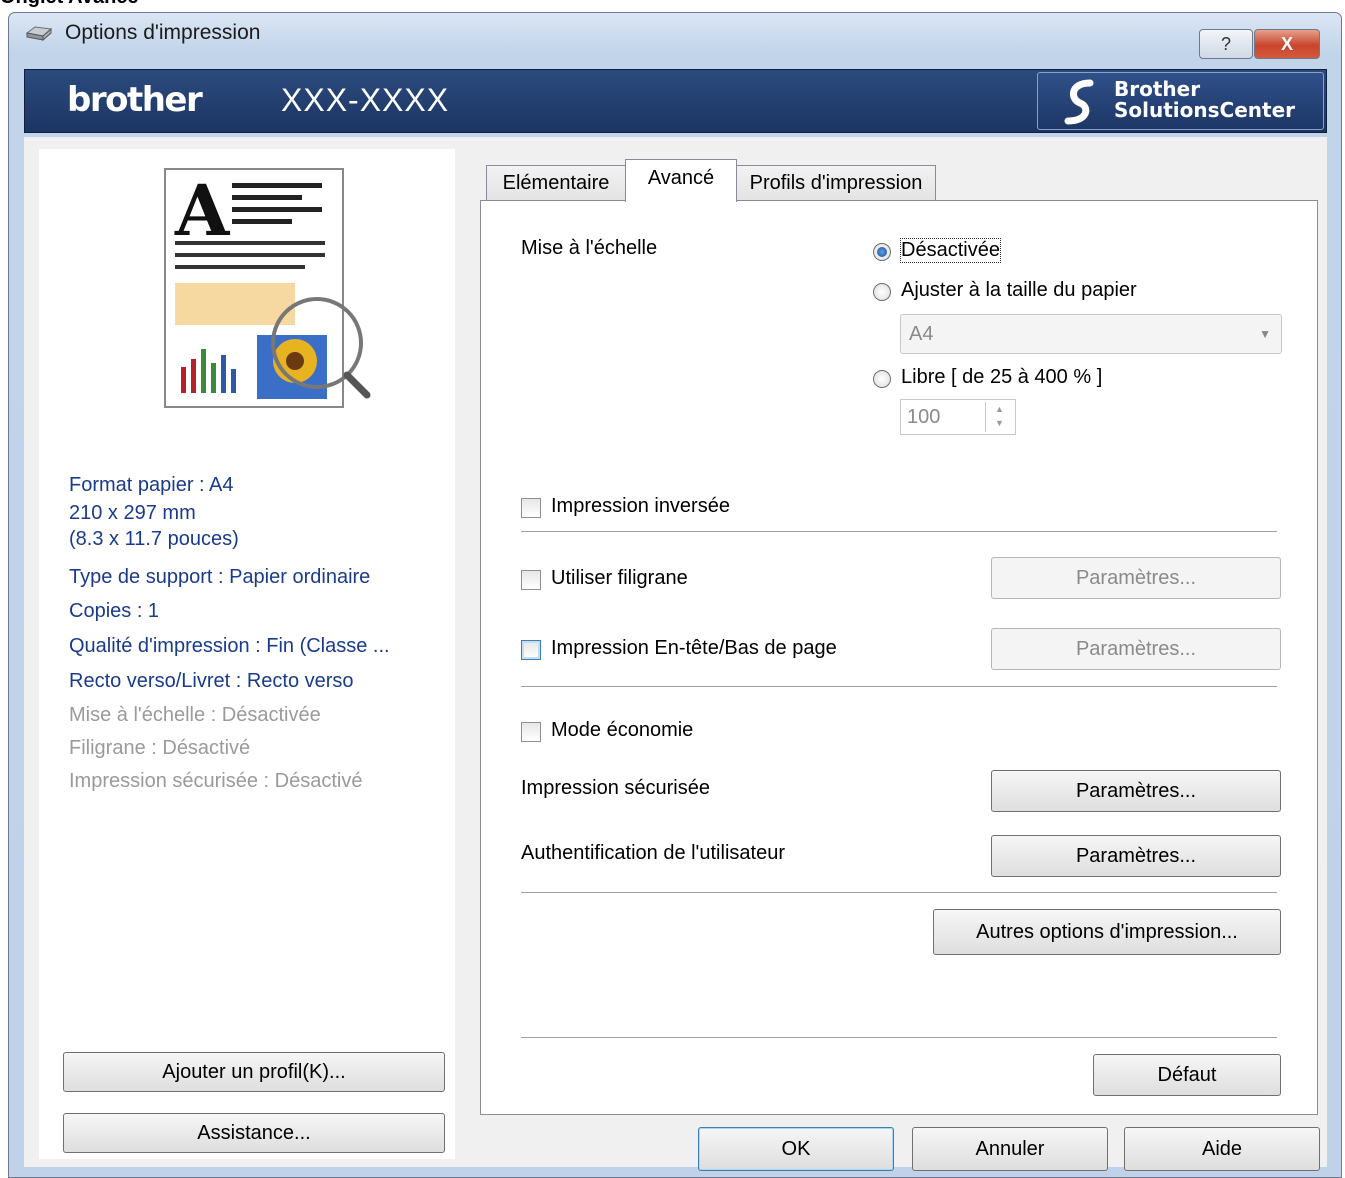 This screenshot has width=1345, height=1178. What do you see at coordinates (1091, 334) in the screenshot?
I see `fit-paper-size-select: A4 ▼` at bounding box center [1091, 334].